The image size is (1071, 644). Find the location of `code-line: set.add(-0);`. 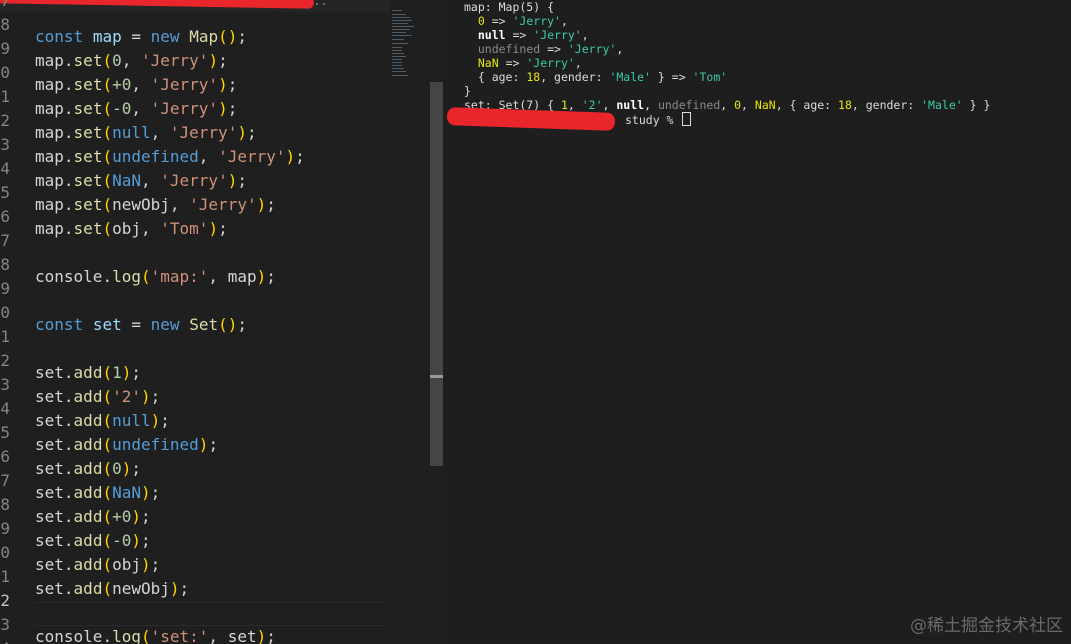

code-line: set.add(-0); is located at coordinates (93, 541).